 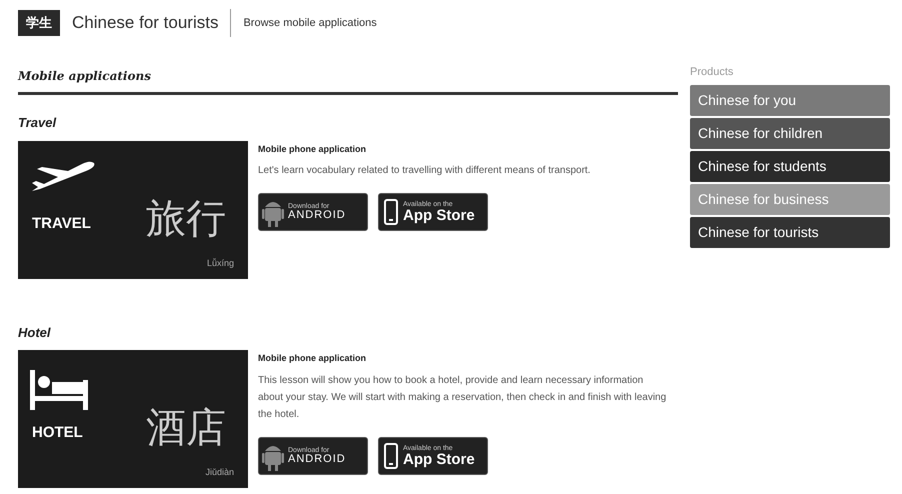 I want to click on sidebar-item: Chinese for you, so click(x=790, y=100).